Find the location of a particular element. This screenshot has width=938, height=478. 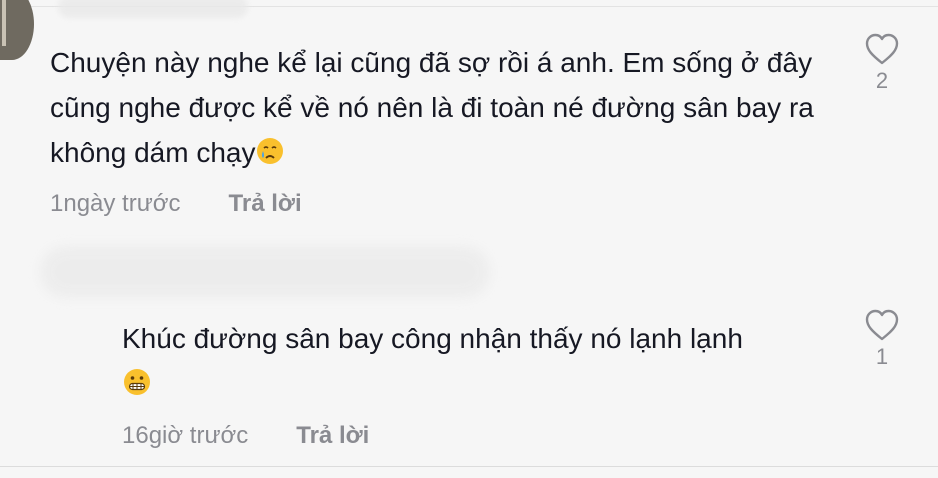

like-count: 1 is located at coordinates (882, 356).